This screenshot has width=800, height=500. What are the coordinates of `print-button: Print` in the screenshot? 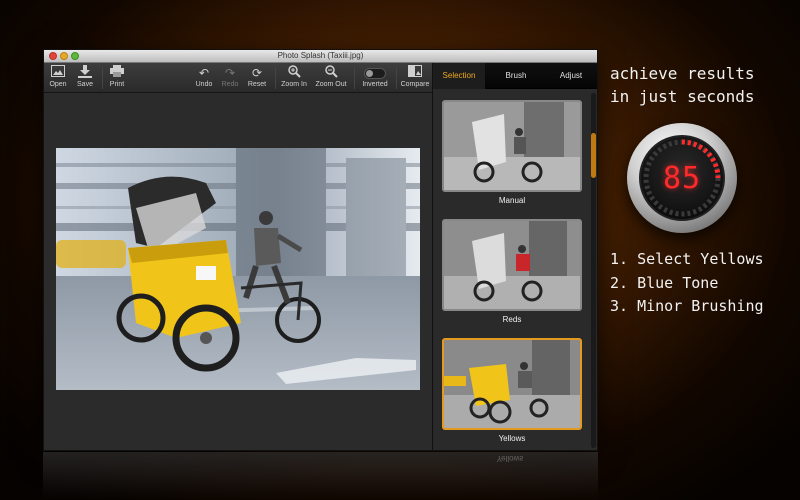 It's located at (117, 78).